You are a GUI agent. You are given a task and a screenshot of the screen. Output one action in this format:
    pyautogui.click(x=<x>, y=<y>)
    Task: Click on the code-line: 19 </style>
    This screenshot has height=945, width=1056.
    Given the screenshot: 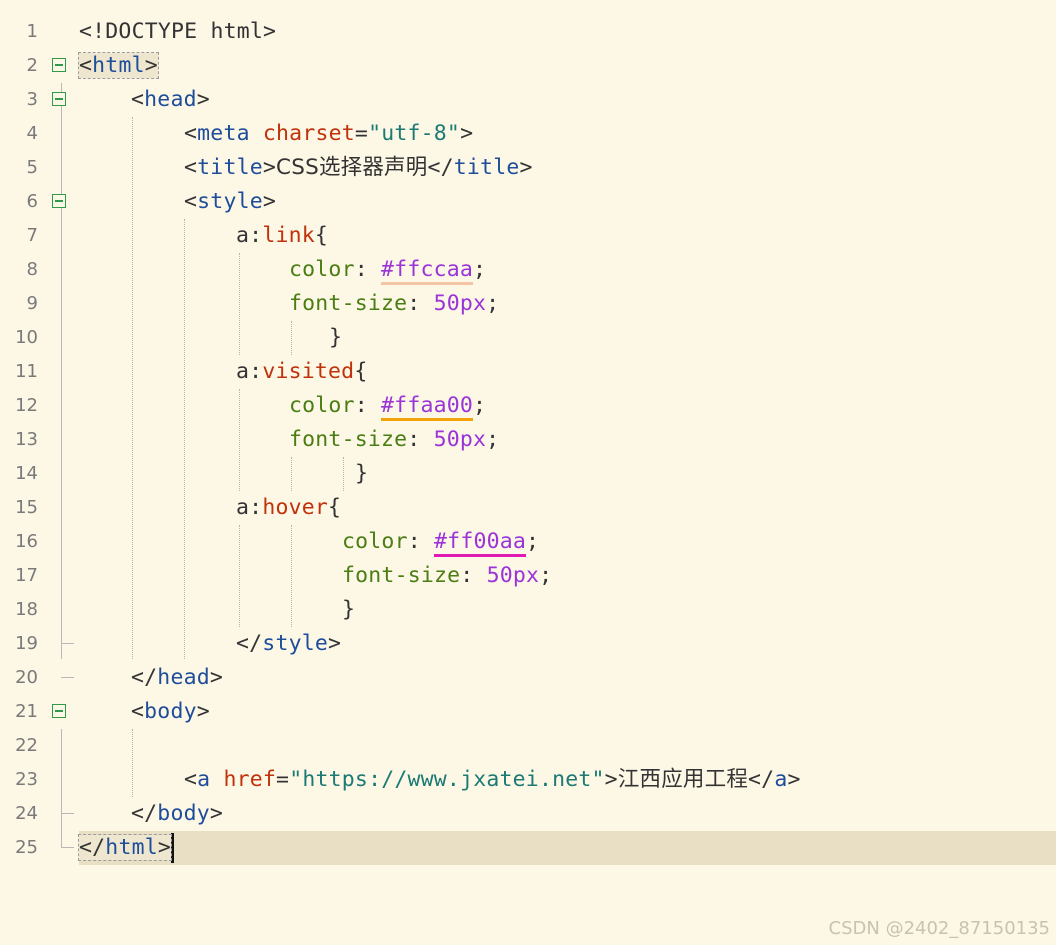 What is the action you would take?
    pyautogui.click(x=528, y=644)
    